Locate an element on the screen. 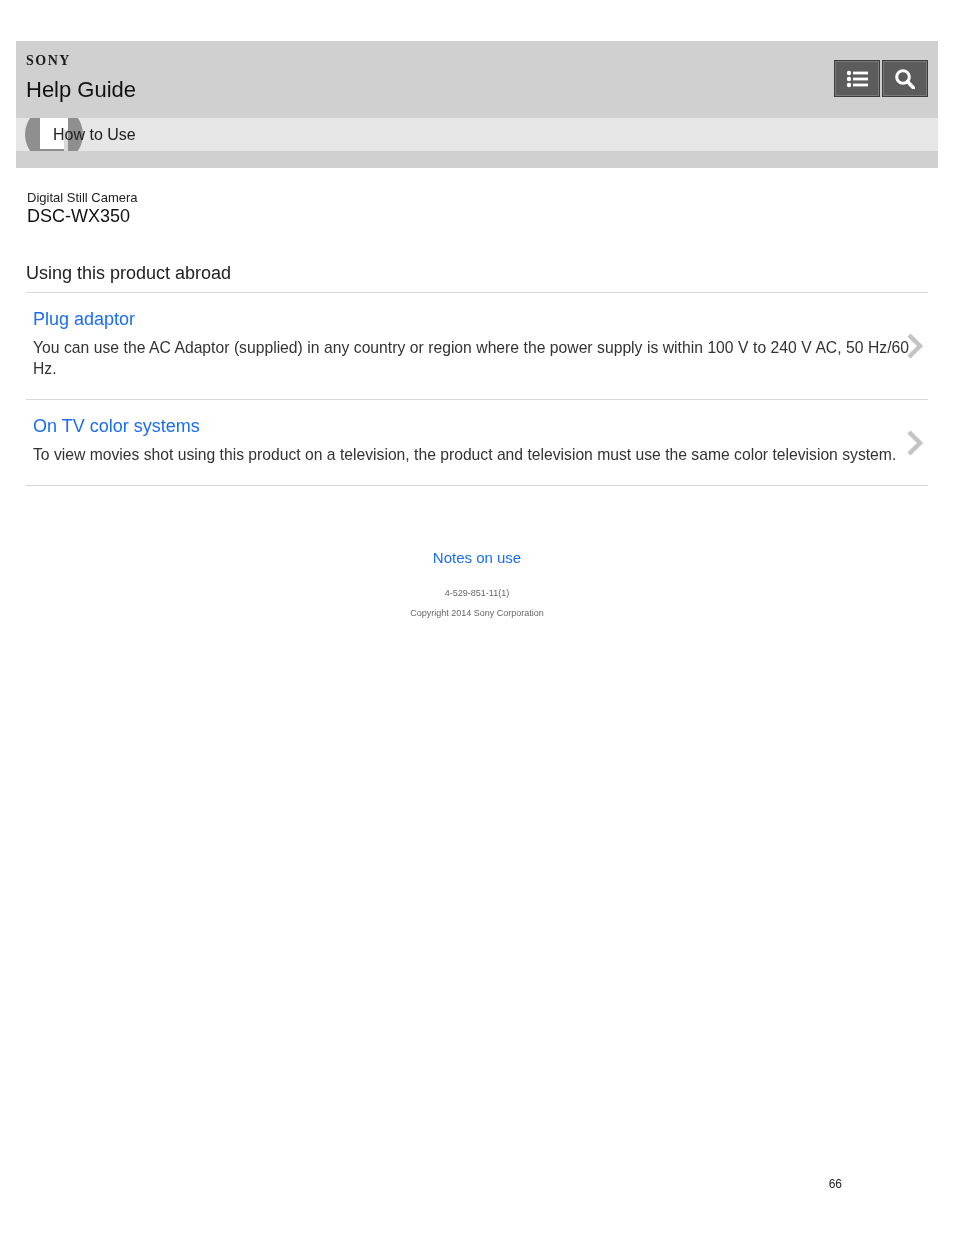 The width and height of the screenshot is (954, 1235). page-icon is located at coordinates (54, 134).